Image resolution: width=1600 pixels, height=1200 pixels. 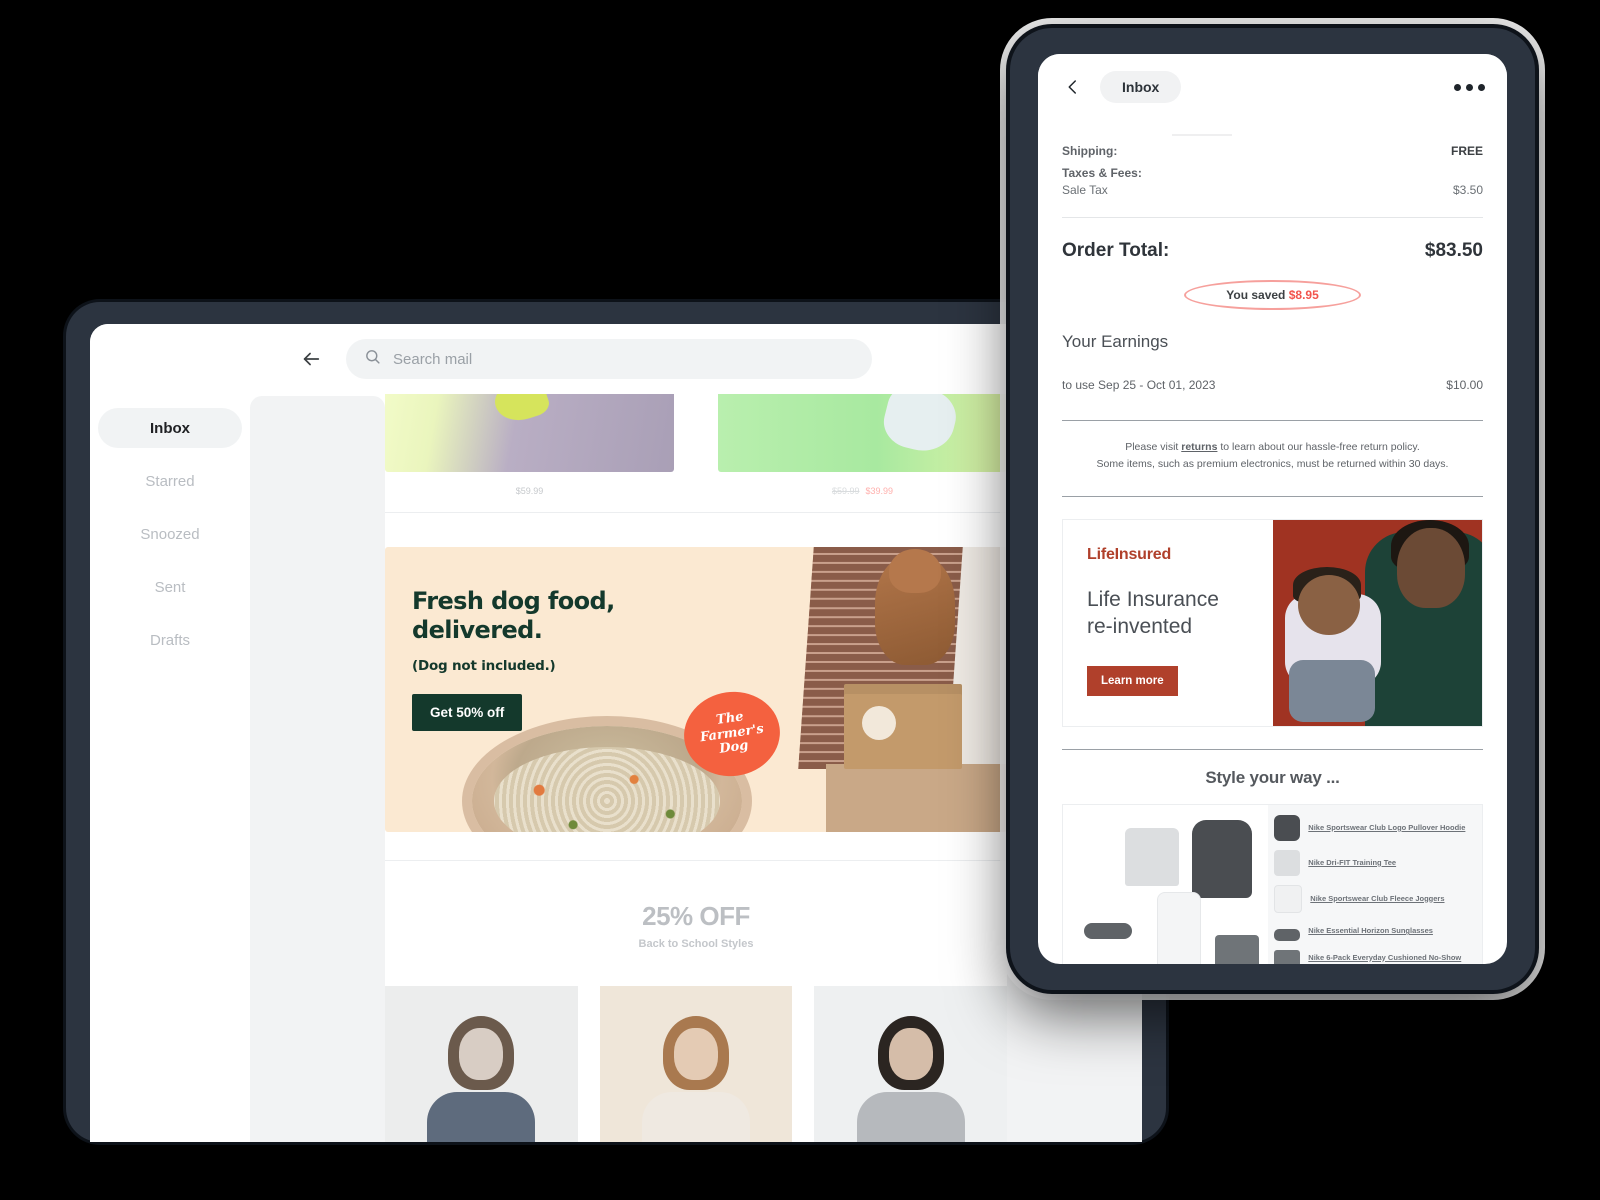 What do you see at coordinates (845, 491) in the screenshot?
I see `product-old-price: $59.99` at bounding box center [845, 491].